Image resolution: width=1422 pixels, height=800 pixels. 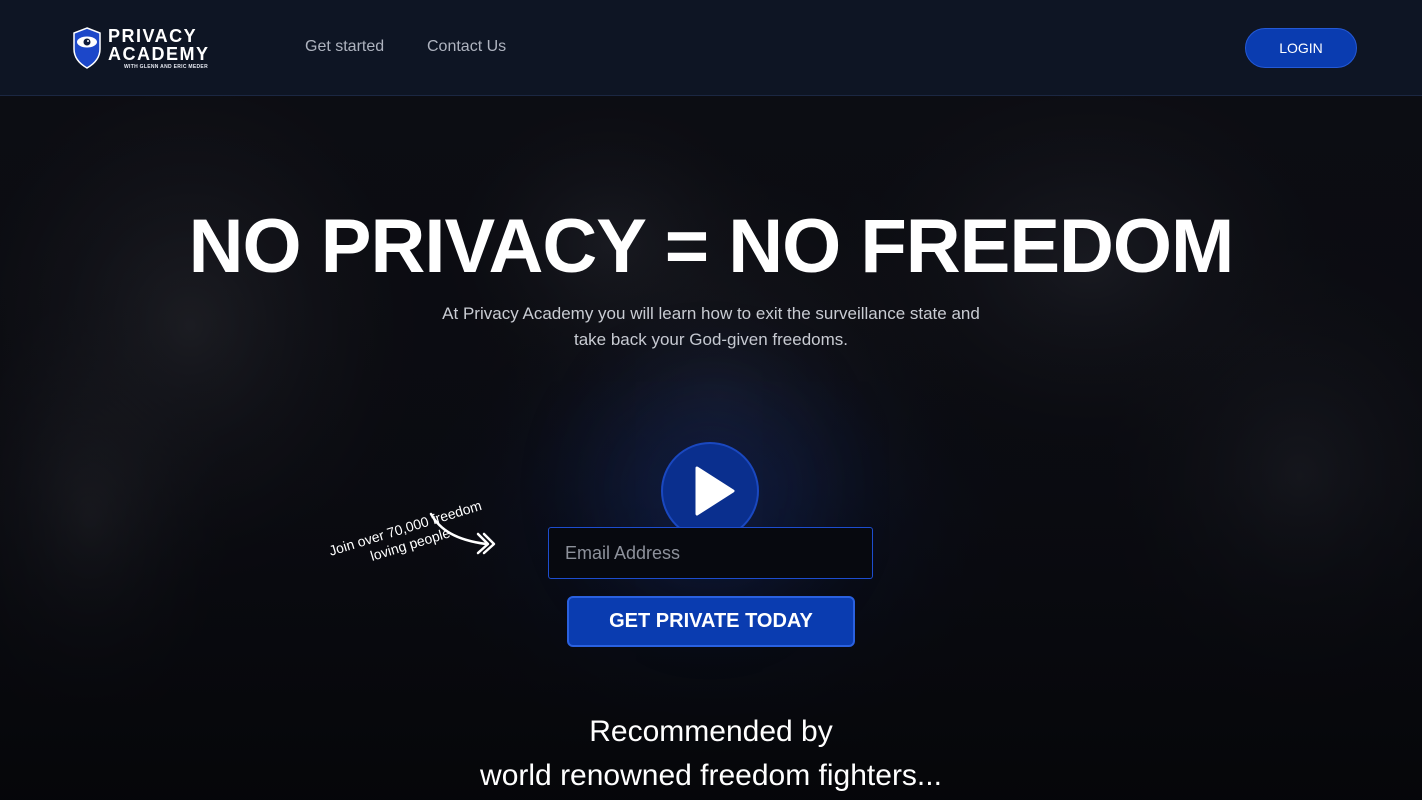 I want to click on get-private-today-button: GET PRIVATE TODAY, so click(x=711, y=621).